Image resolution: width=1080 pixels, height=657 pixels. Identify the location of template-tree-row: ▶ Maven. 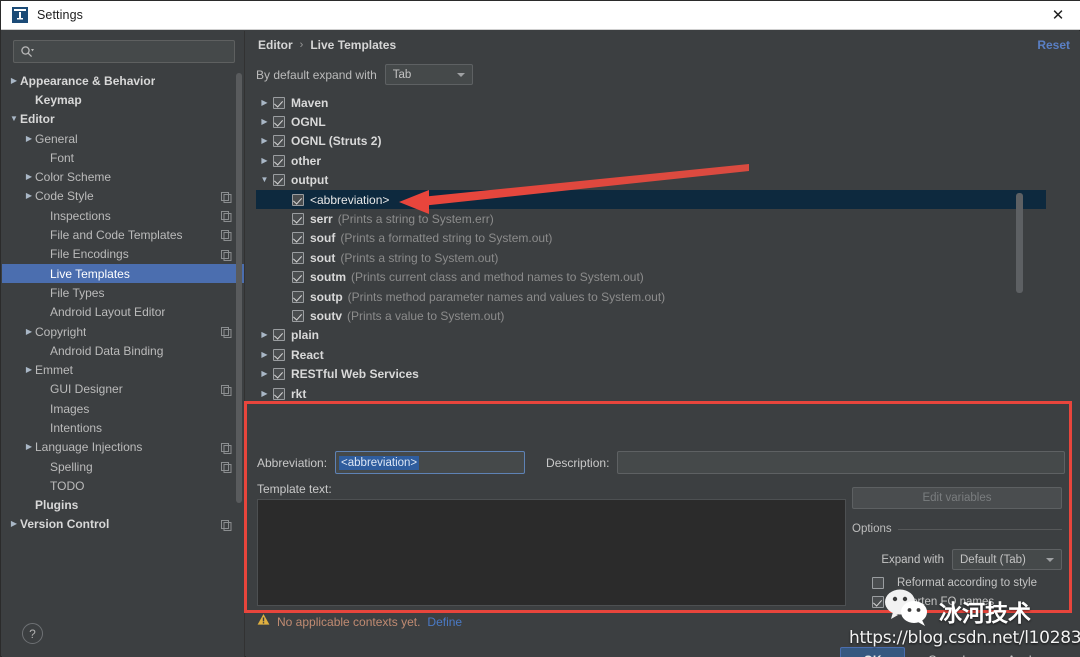
(651, 102).